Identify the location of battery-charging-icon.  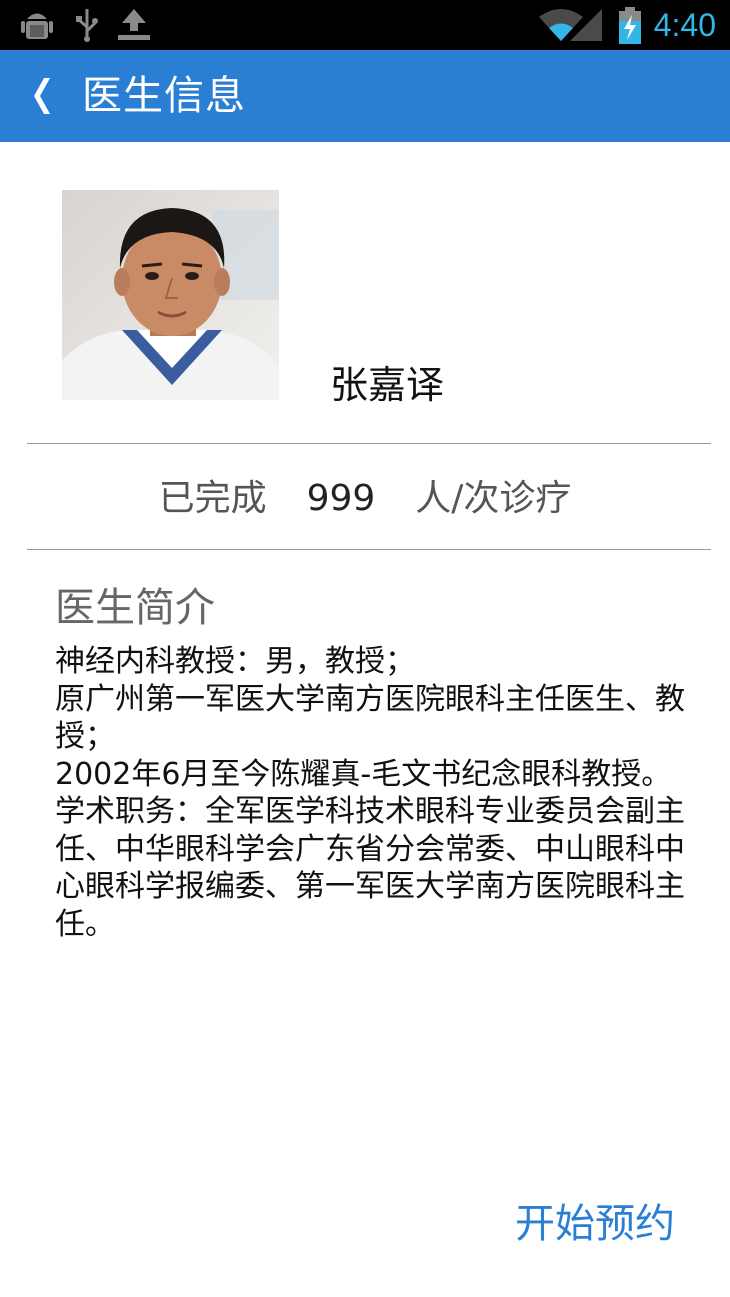
(630, 28).